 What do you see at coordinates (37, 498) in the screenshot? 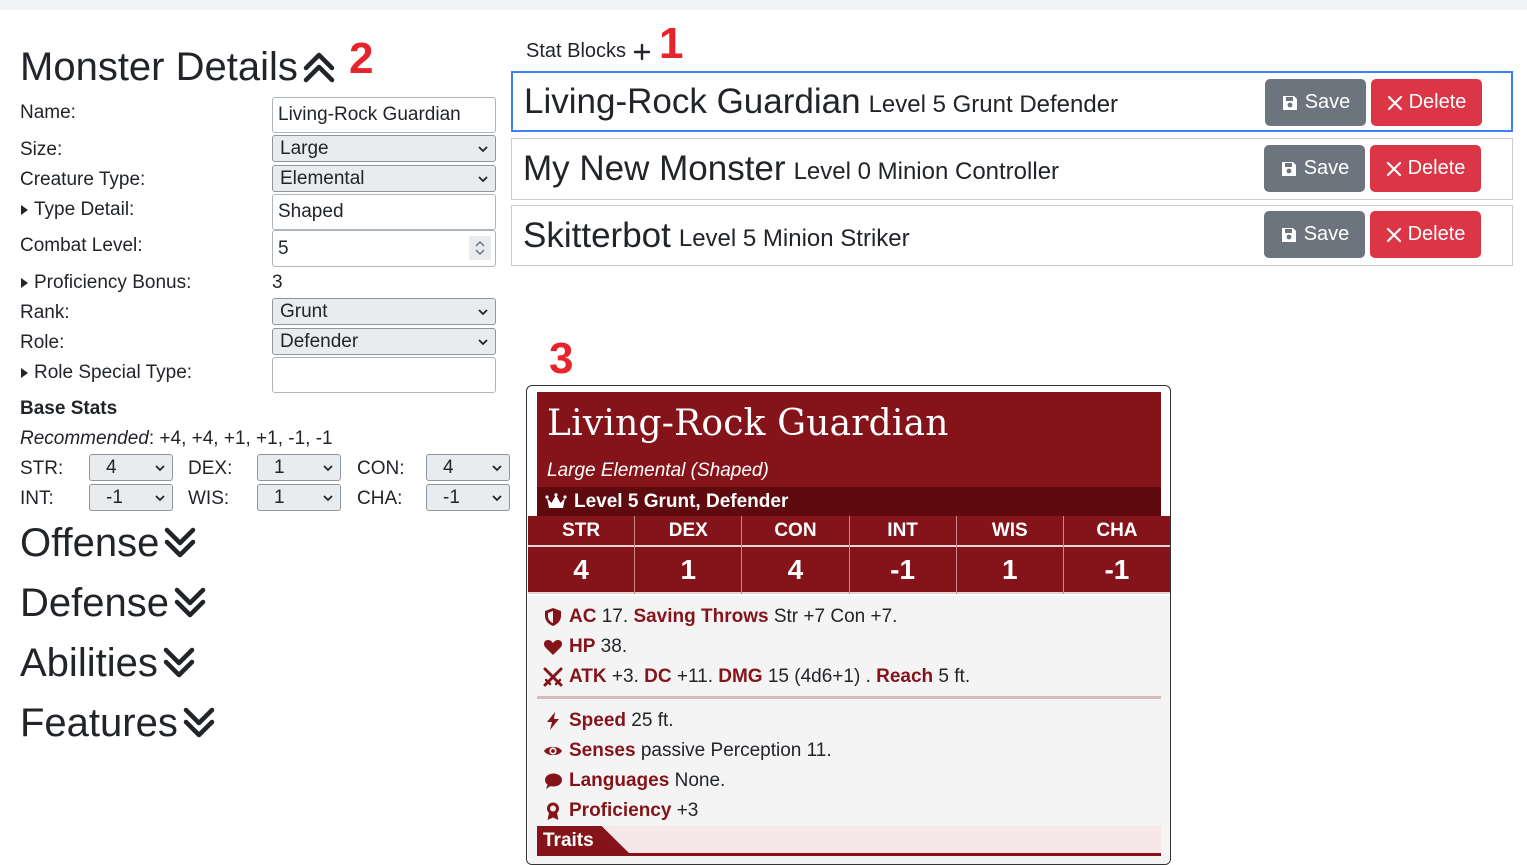
I see `stat-label-int: INT:` at bounding box center [37, 498].